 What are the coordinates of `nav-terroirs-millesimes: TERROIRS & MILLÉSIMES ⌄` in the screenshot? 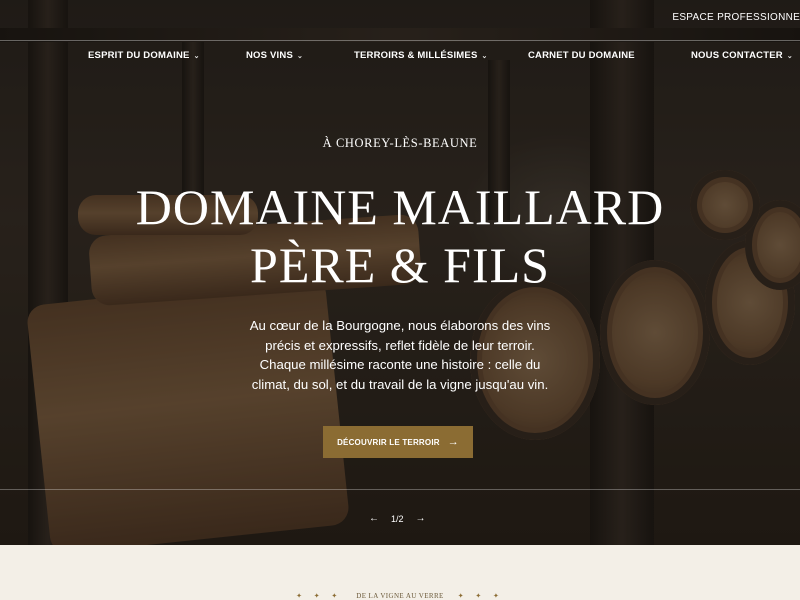 It's located at (421, 55).